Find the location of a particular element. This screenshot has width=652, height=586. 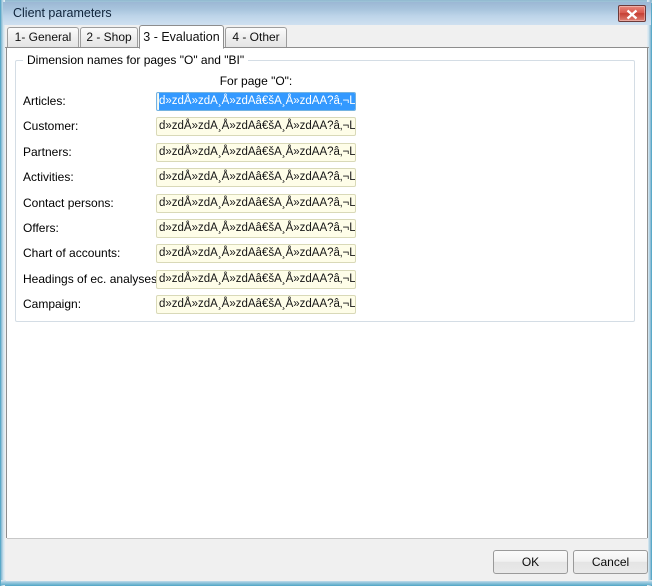

label-headings-of-ec-analyses: Headings of ec. analyses: is located at coordinates (92, 279).